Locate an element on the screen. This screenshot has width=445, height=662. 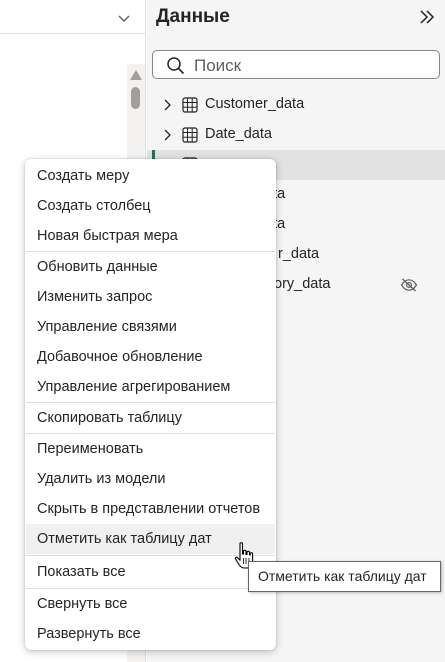
expand-pane-icon is located at coordinates (427, 17).